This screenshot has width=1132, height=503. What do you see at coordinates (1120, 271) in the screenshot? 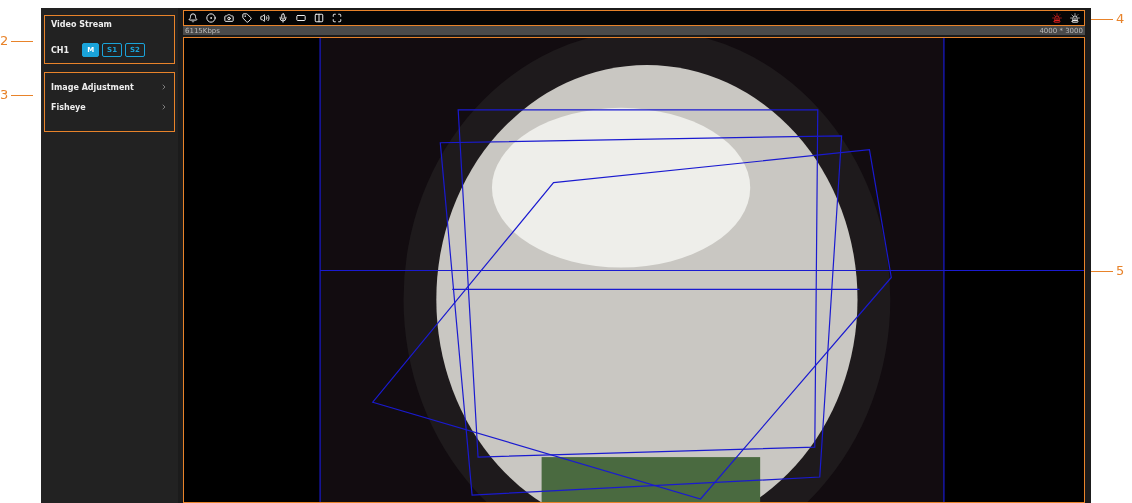
I see `callout-number: 5` at bounding box center [1120, 271].